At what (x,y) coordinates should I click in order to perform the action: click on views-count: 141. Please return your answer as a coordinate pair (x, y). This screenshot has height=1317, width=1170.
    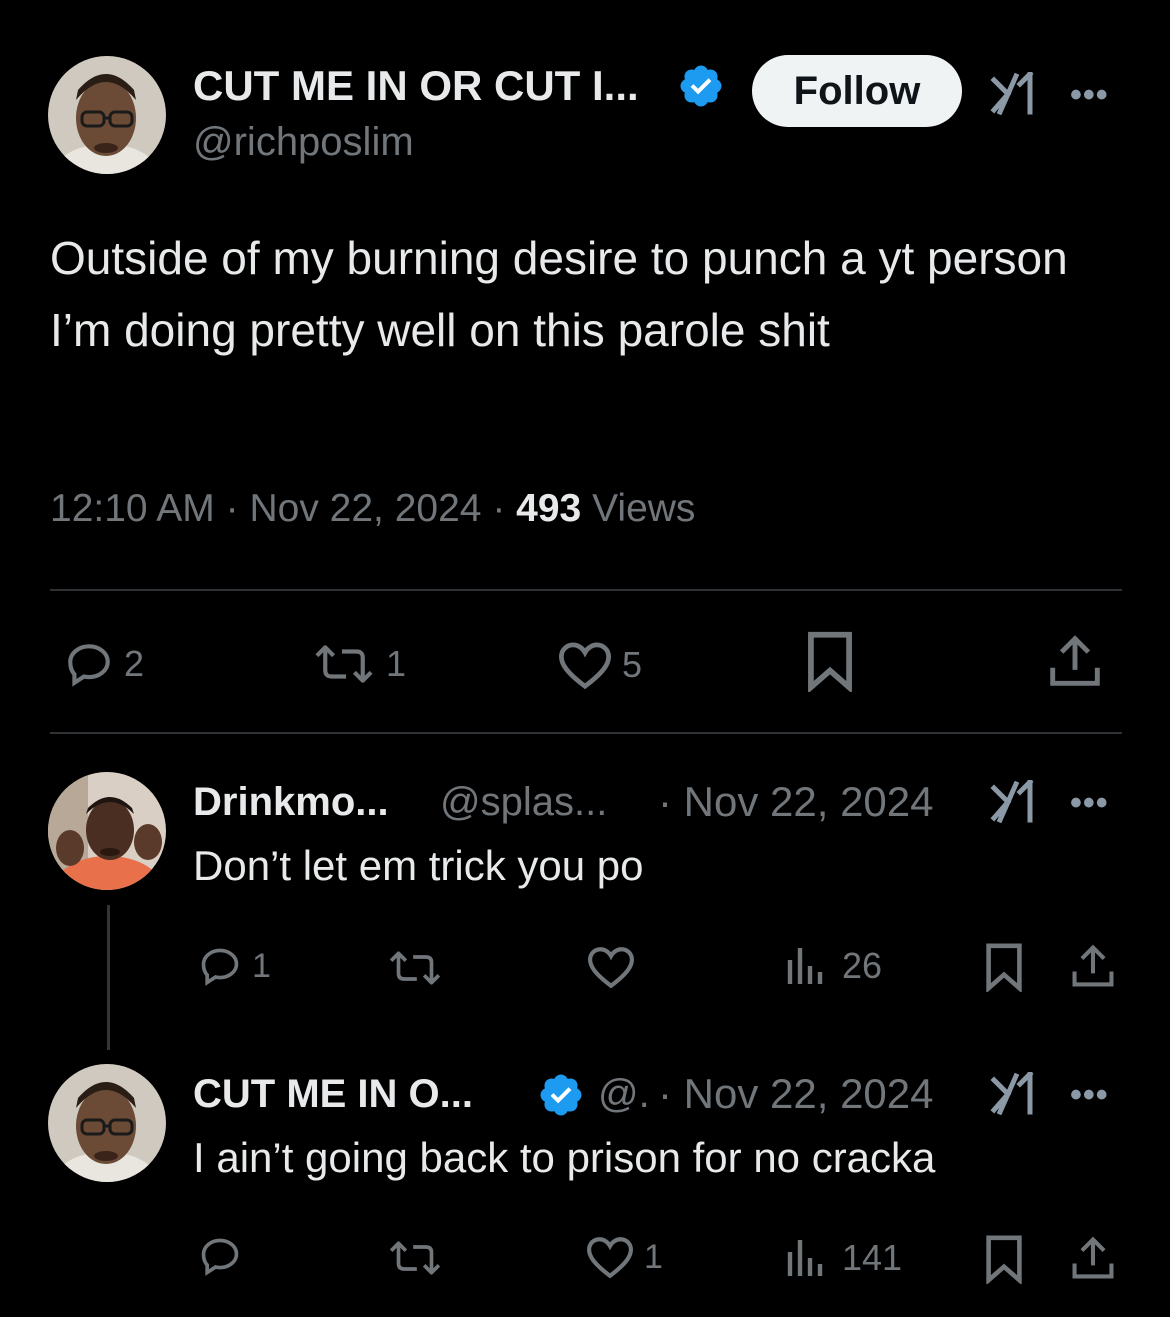
    Looking at the image, I should click on (872, 1257).